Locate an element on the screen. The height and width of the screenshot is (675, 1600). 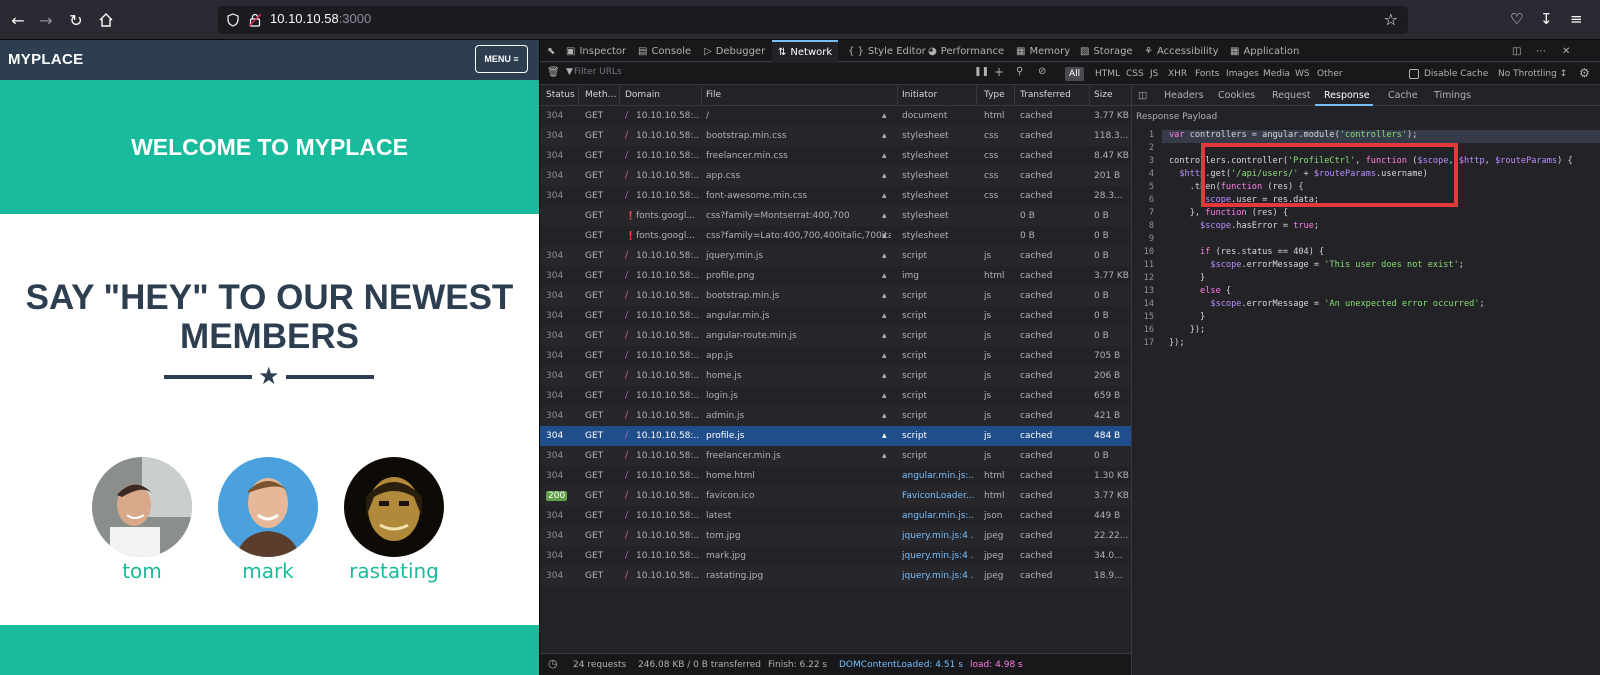
disable-cache-label: Disable Cache is located at coordinates (1456, 74).